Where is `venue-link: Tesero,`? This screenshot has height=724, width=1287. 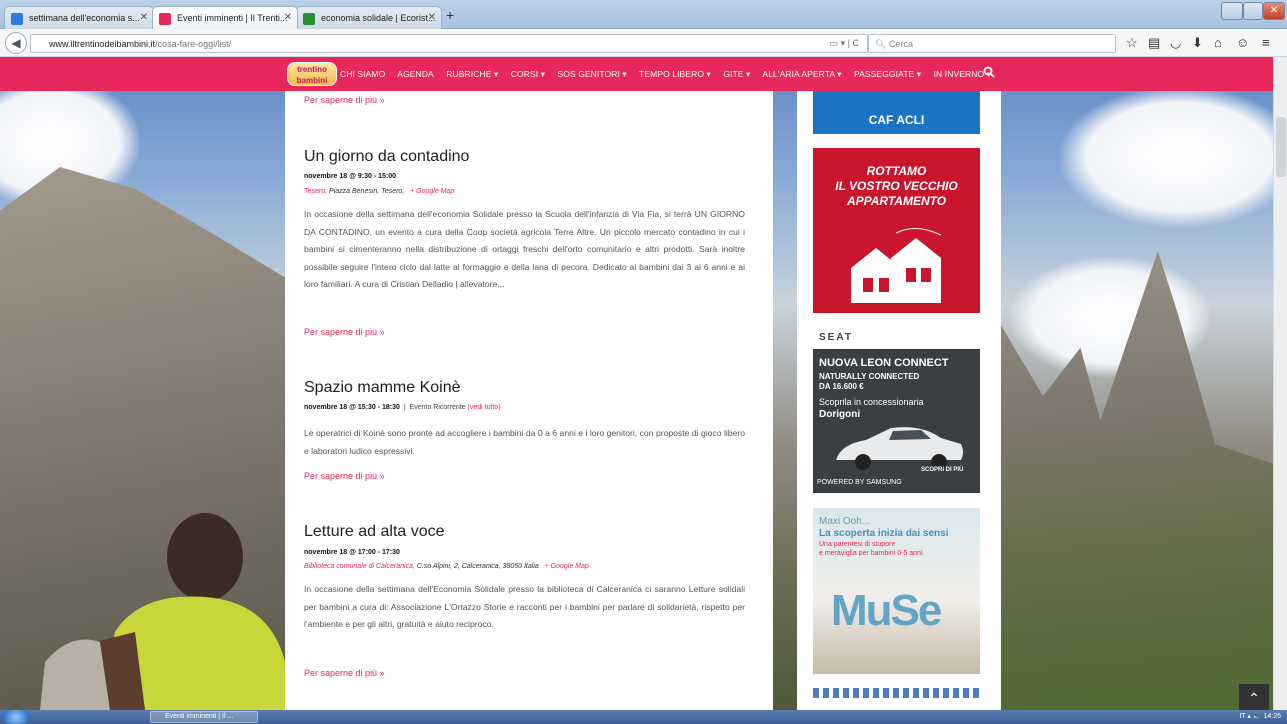 venue-link: Tesero, is located at coordinates (315, 191).